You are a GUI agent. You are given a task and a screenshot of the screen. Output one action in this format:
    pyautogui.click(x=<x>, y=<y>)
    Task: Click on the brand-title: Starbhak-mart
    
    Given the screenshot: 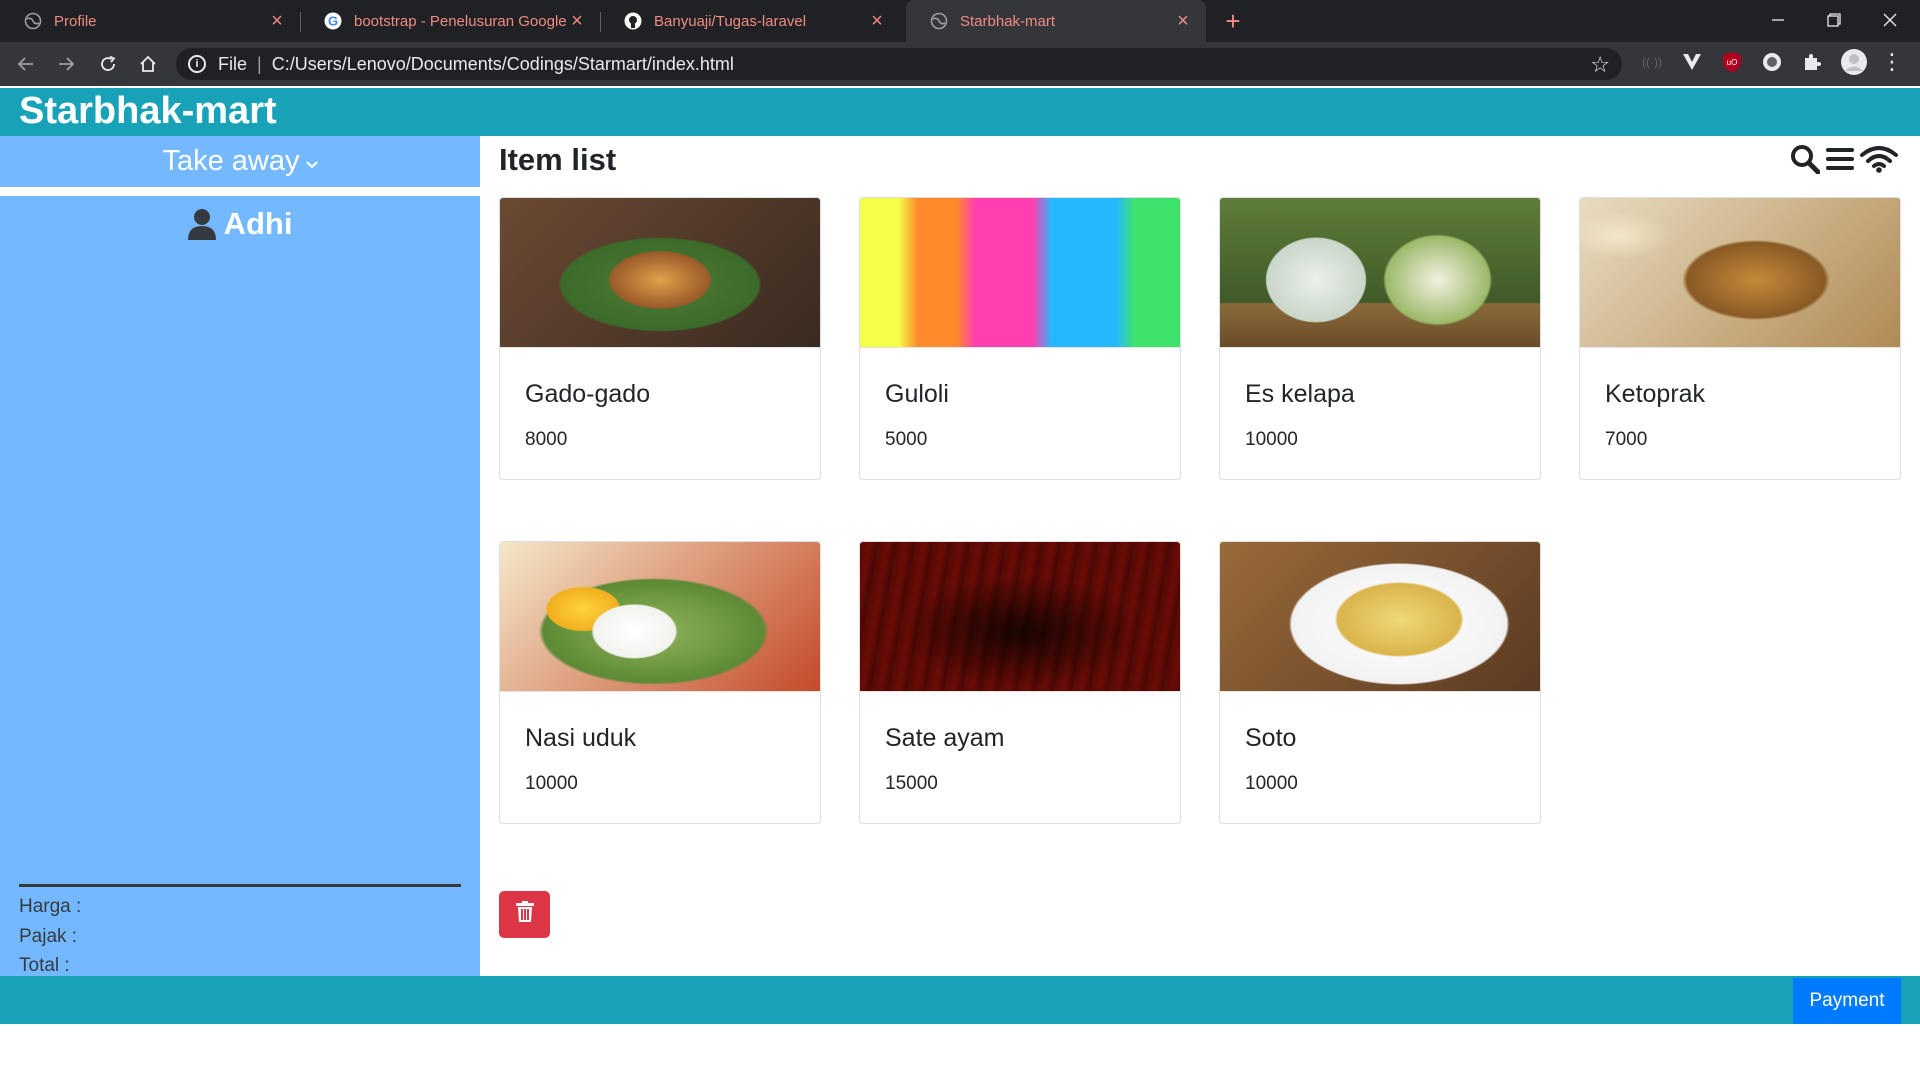 What is the action you would take?
    pyautogui.click(x=148, y=111)
    